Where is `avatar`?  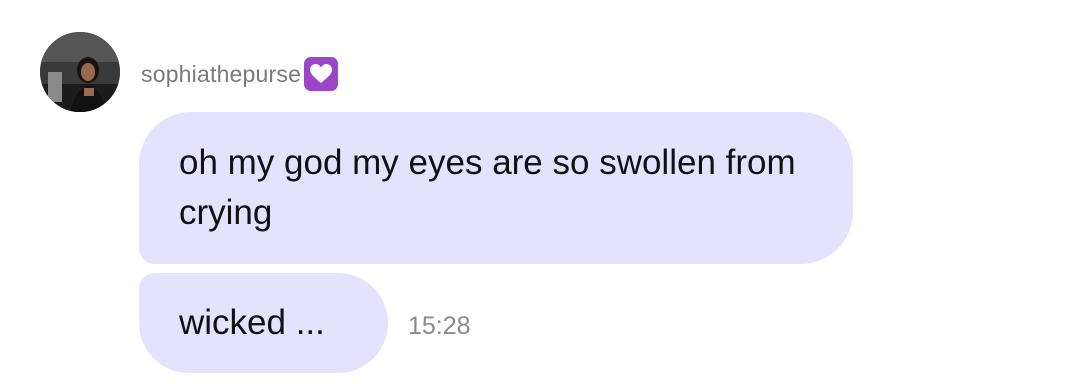 avatar is located at coordinates (80, 72).